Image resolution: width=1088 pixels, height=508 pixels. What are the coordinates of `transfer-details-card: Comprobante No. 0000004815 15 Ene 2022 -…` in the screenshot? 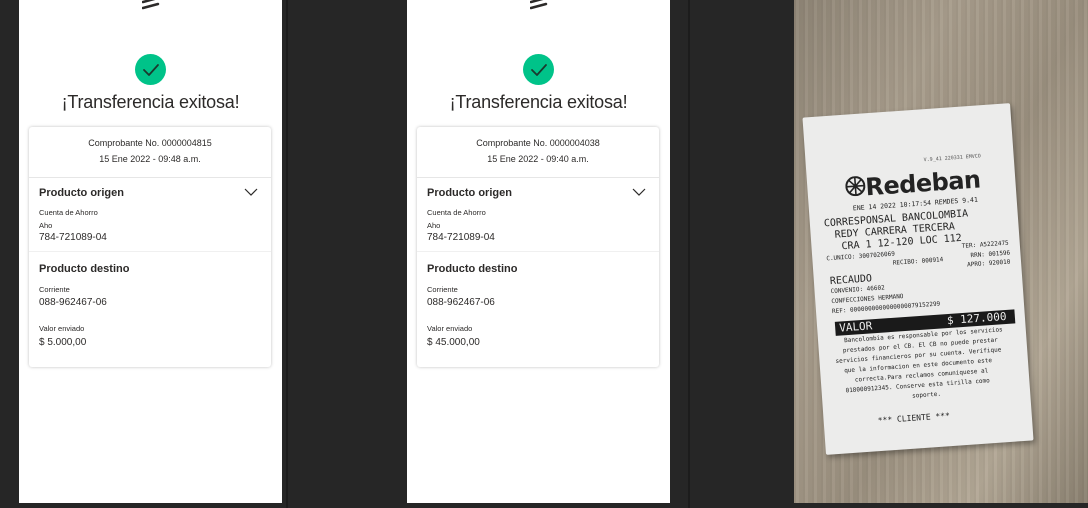 It's located at (150, 247).